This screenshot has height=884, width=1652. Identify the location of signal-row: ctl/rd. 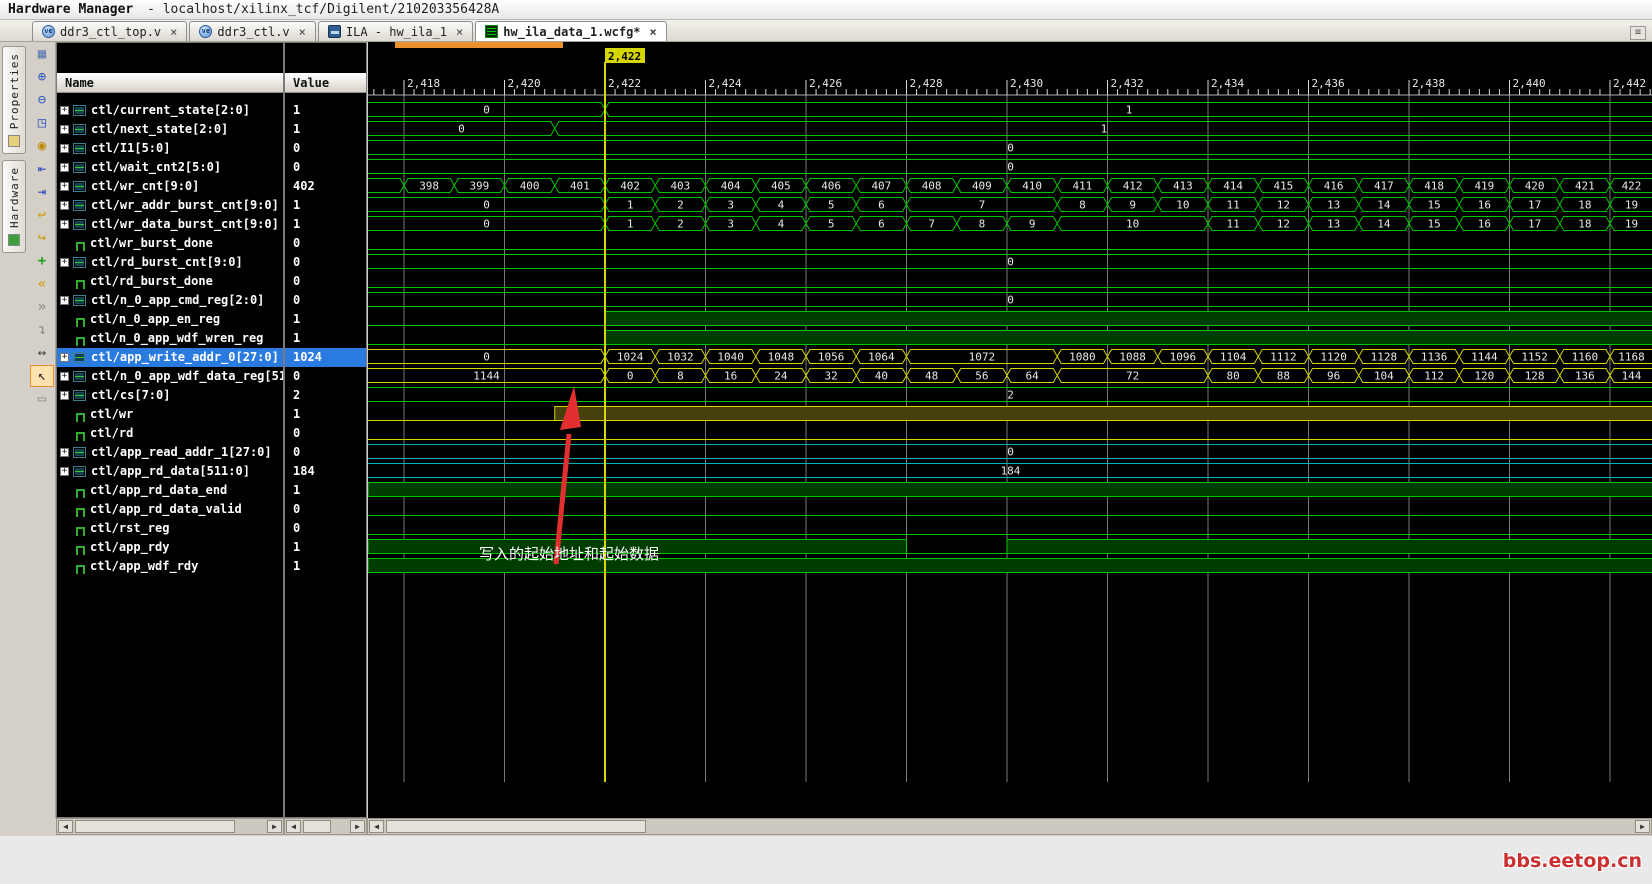
(170, 433).